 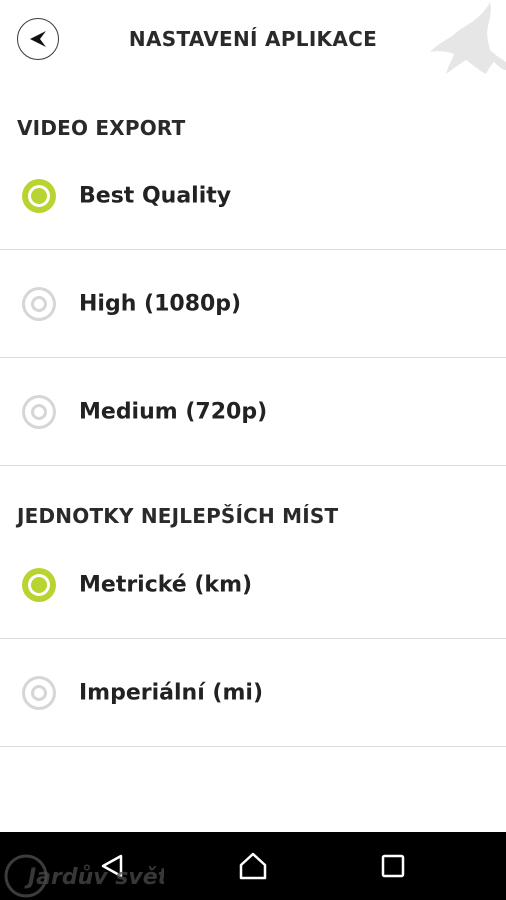 I want to click on option-label: Metrické (km), so click(x=166, y=585).